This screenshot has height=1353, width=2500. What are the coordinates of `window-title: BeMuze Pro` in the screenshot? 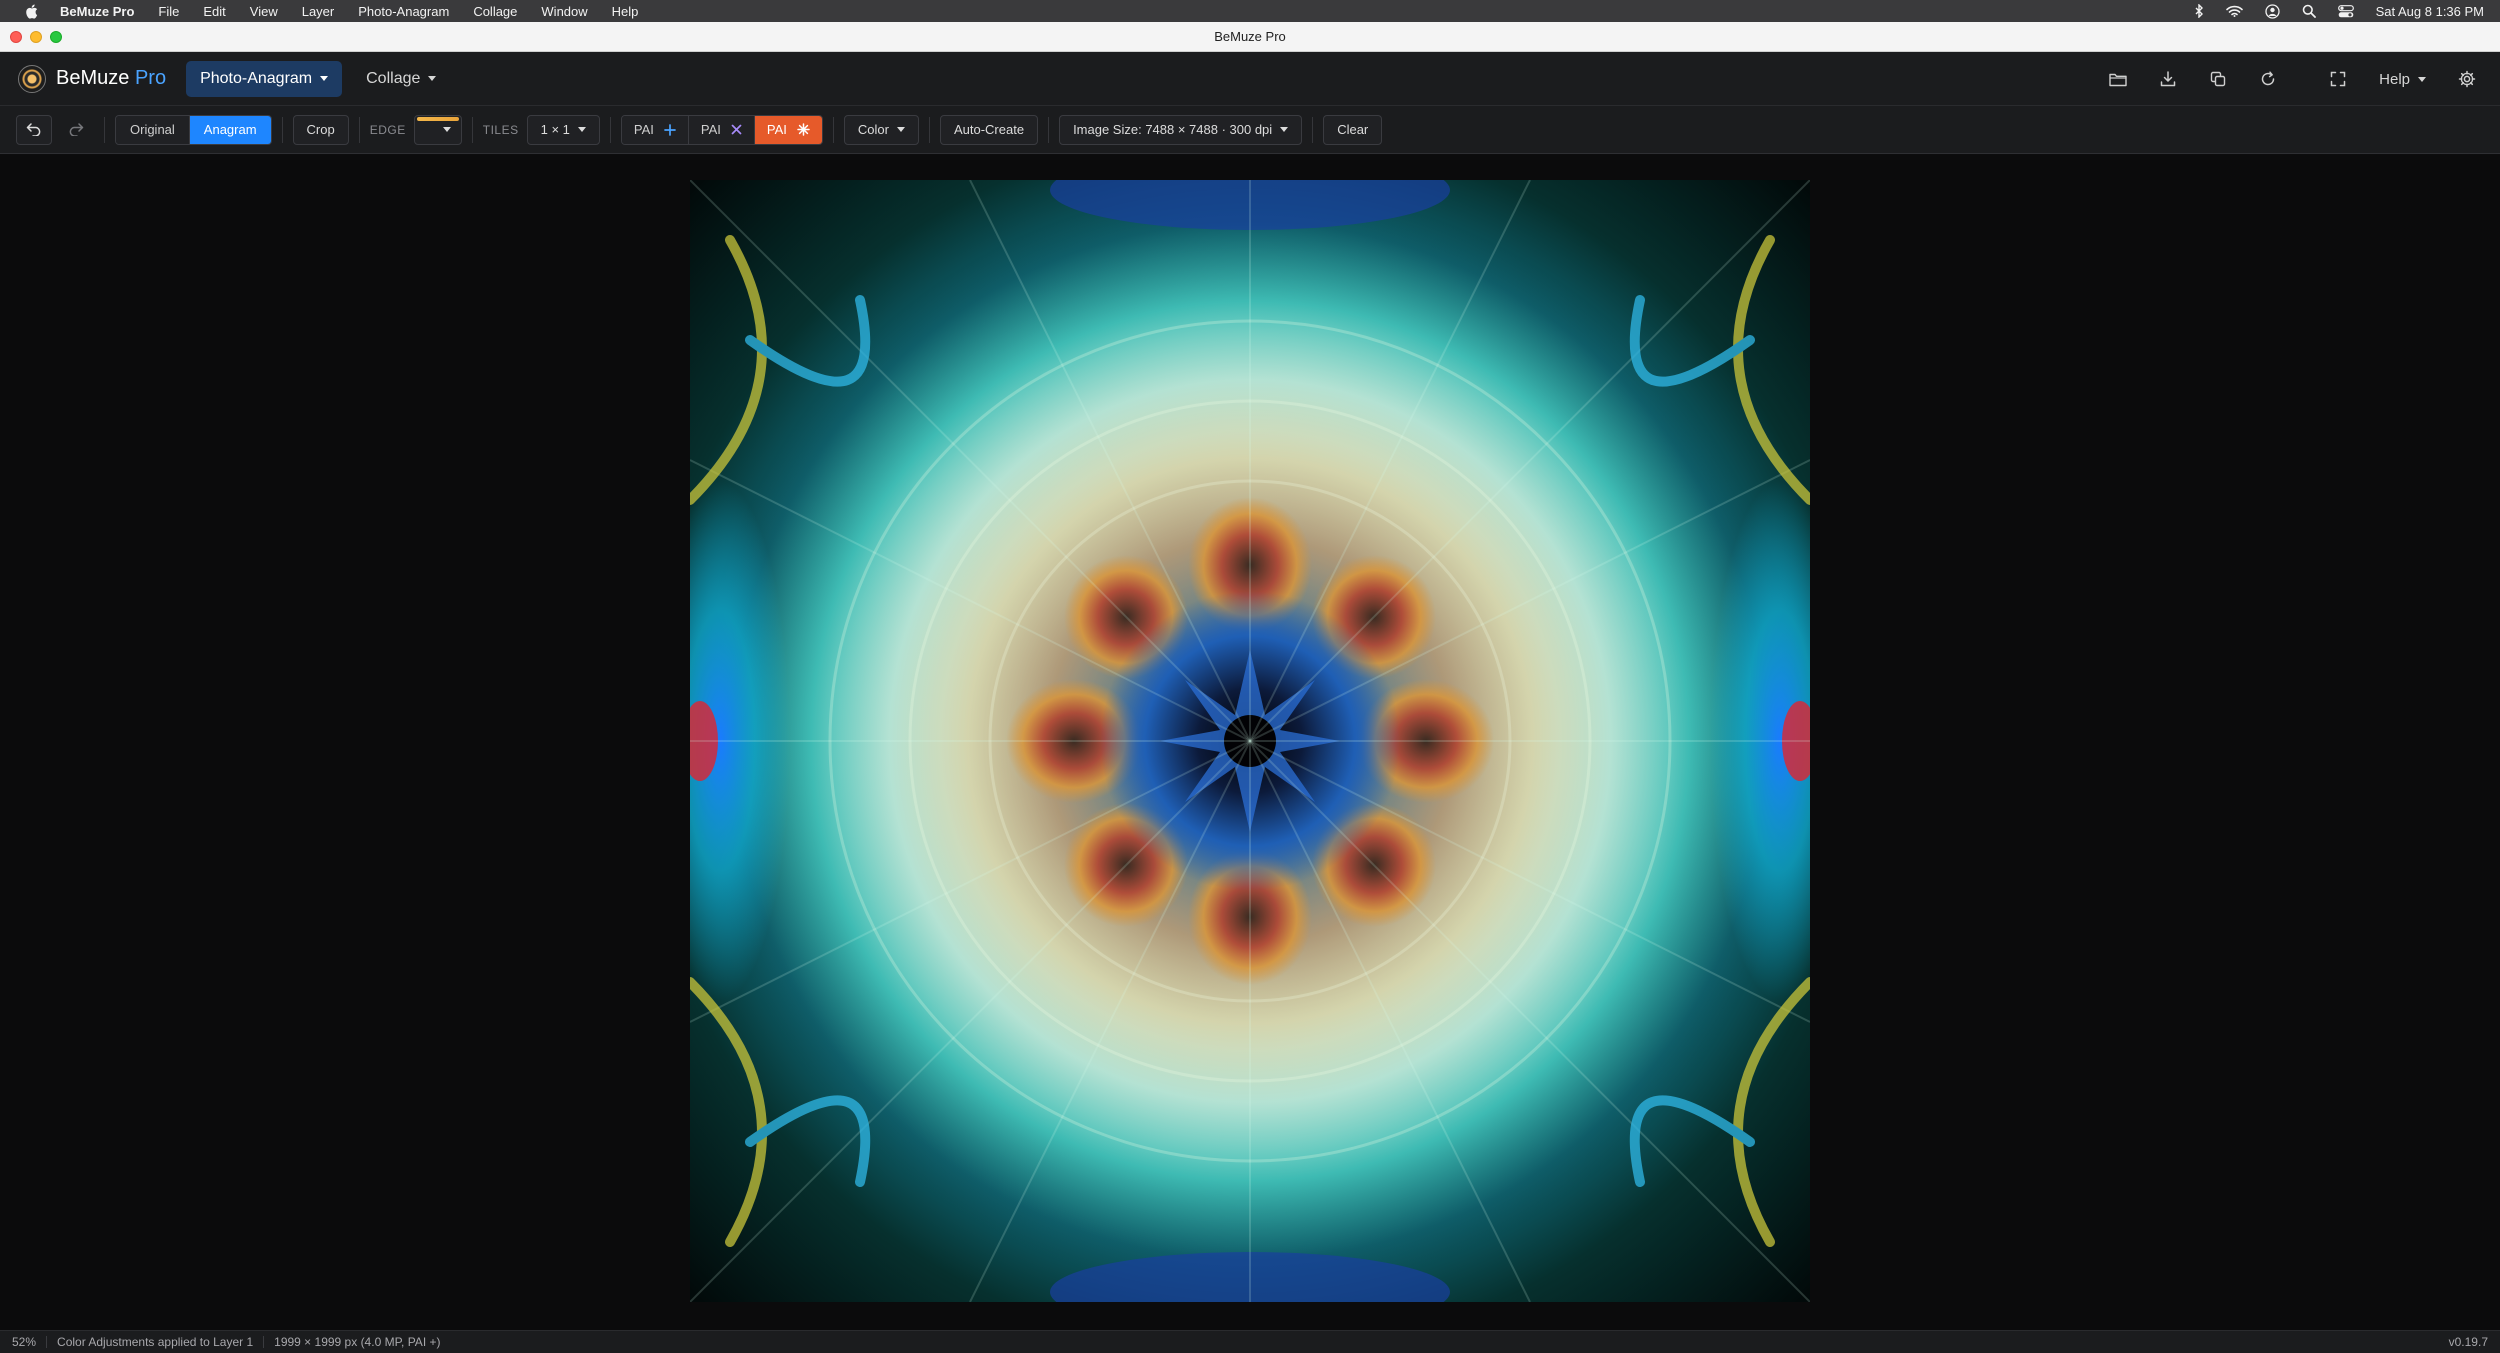 It's located at (1250, 36).